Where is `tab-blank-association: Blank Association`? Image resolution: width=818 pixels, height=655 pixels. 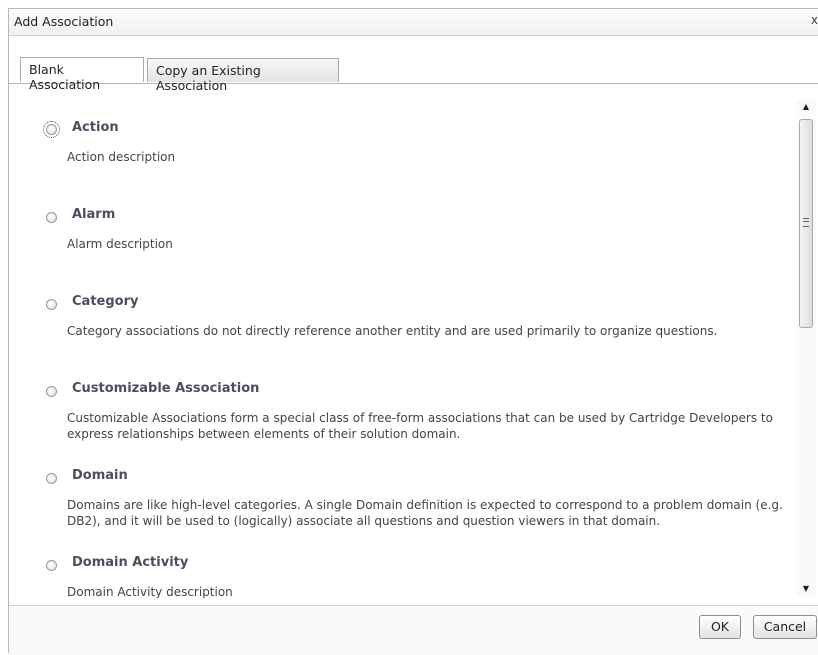
tab-blank-association: Blank Association is located at coordinates (82, 74).